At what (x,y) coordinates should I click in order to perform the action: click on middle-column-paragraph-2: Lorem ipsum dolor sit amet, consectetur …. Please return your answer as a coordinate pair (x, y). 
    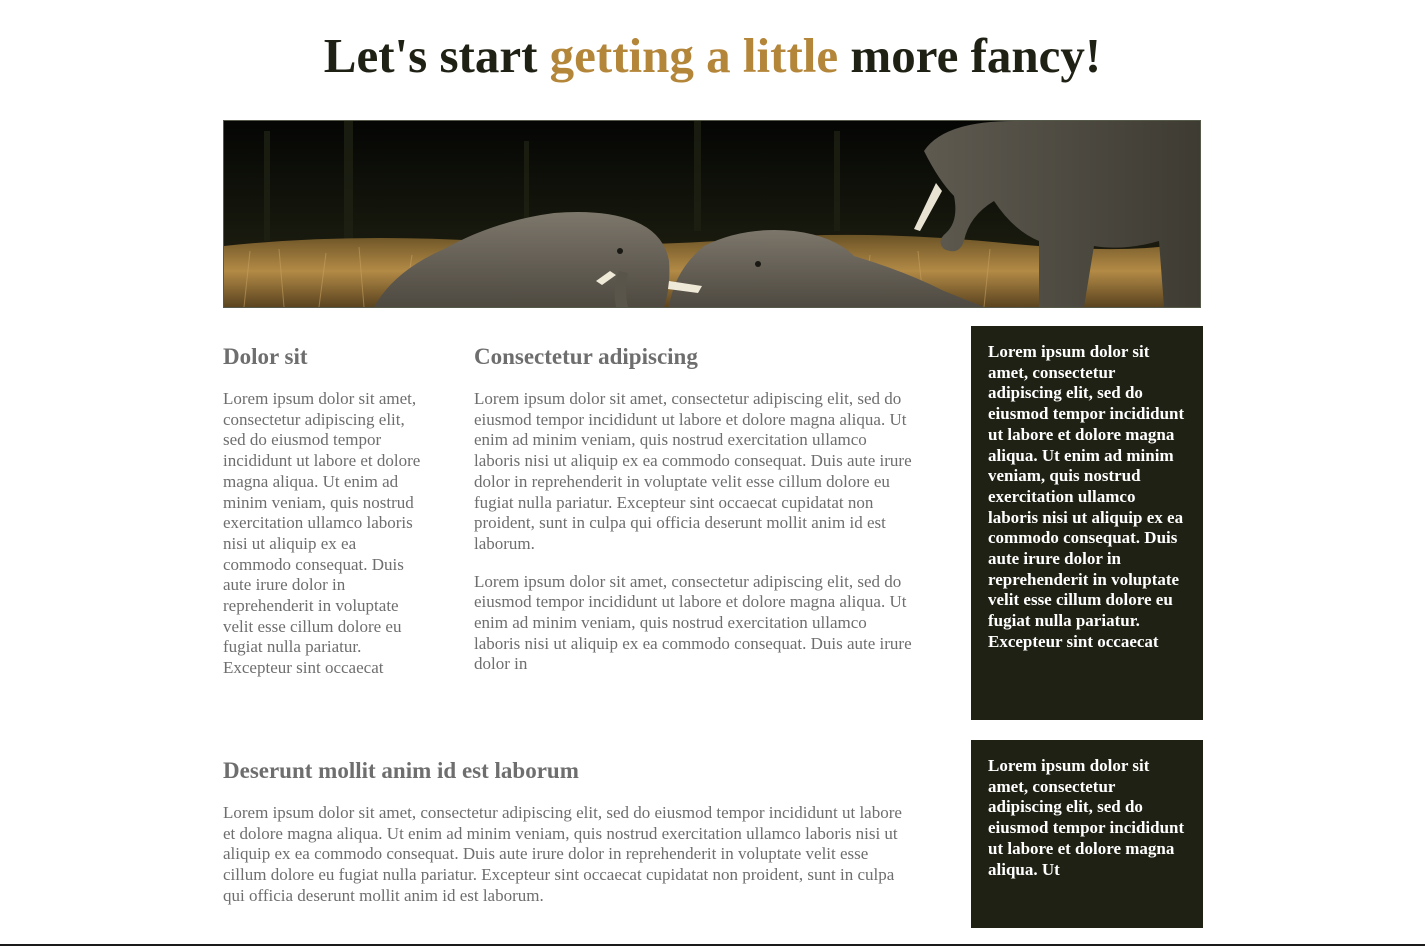
    Looking at the image, I should click on (693, 622).